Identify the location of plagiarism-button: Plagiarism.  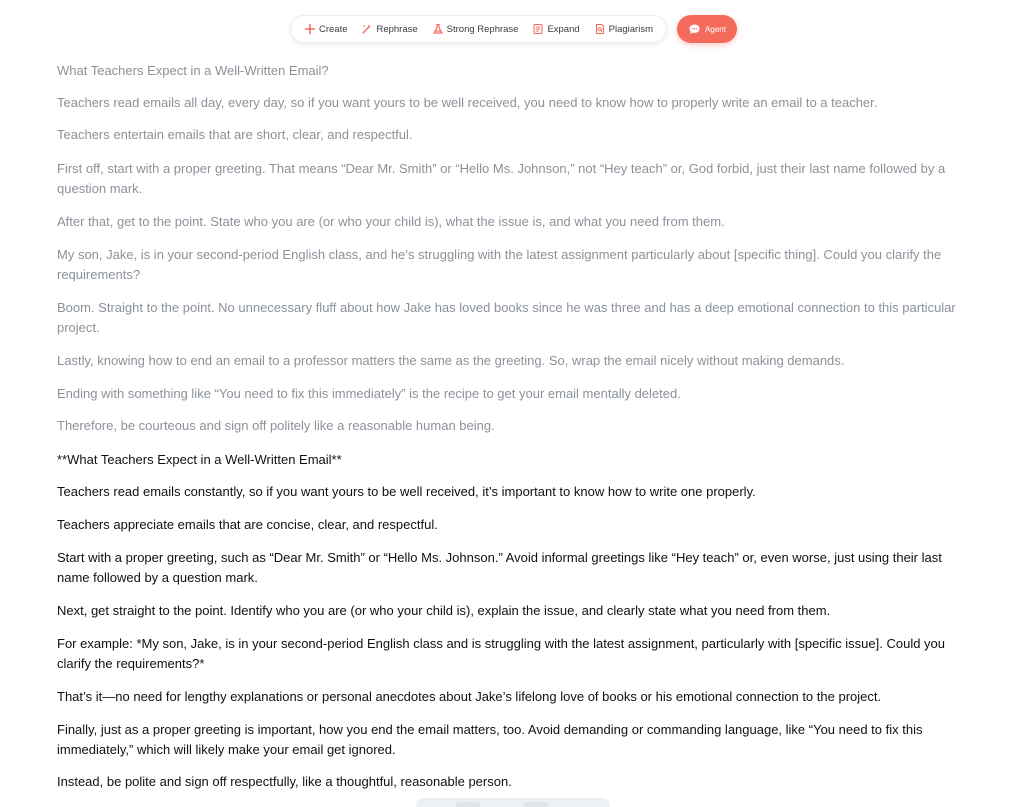
(623, 29).